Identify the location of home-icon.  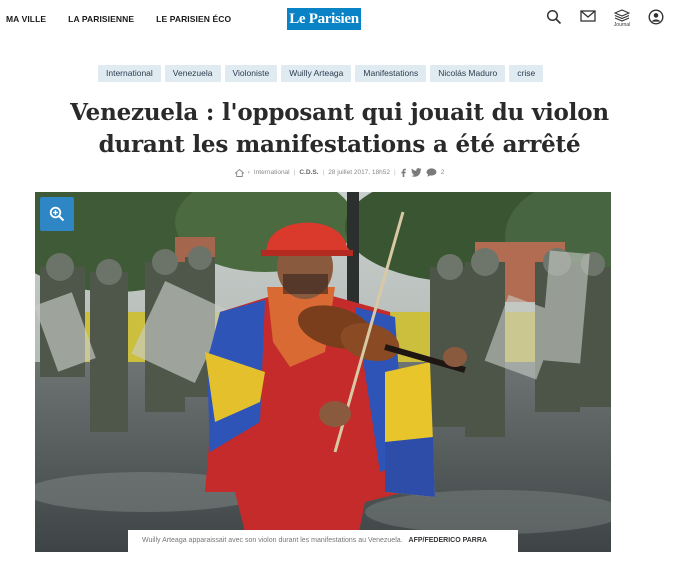
(239, 172).